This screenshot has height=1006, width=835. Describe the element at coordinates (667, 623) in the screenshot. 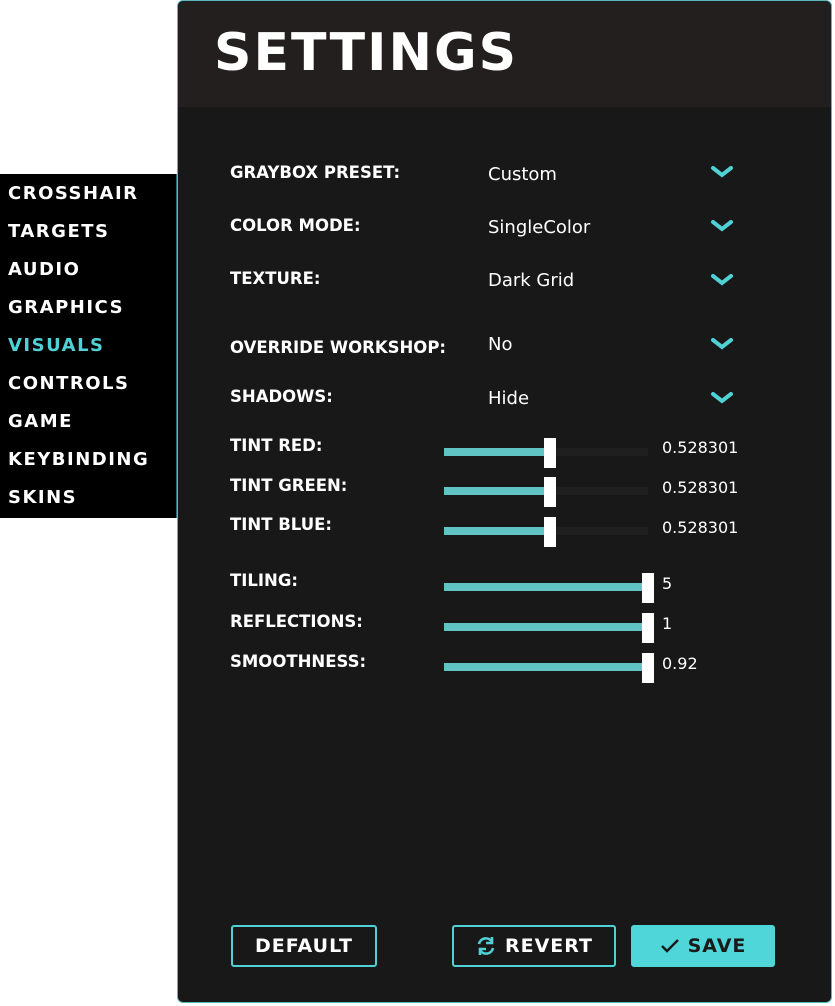

I see `slider-value: 1` at that location.